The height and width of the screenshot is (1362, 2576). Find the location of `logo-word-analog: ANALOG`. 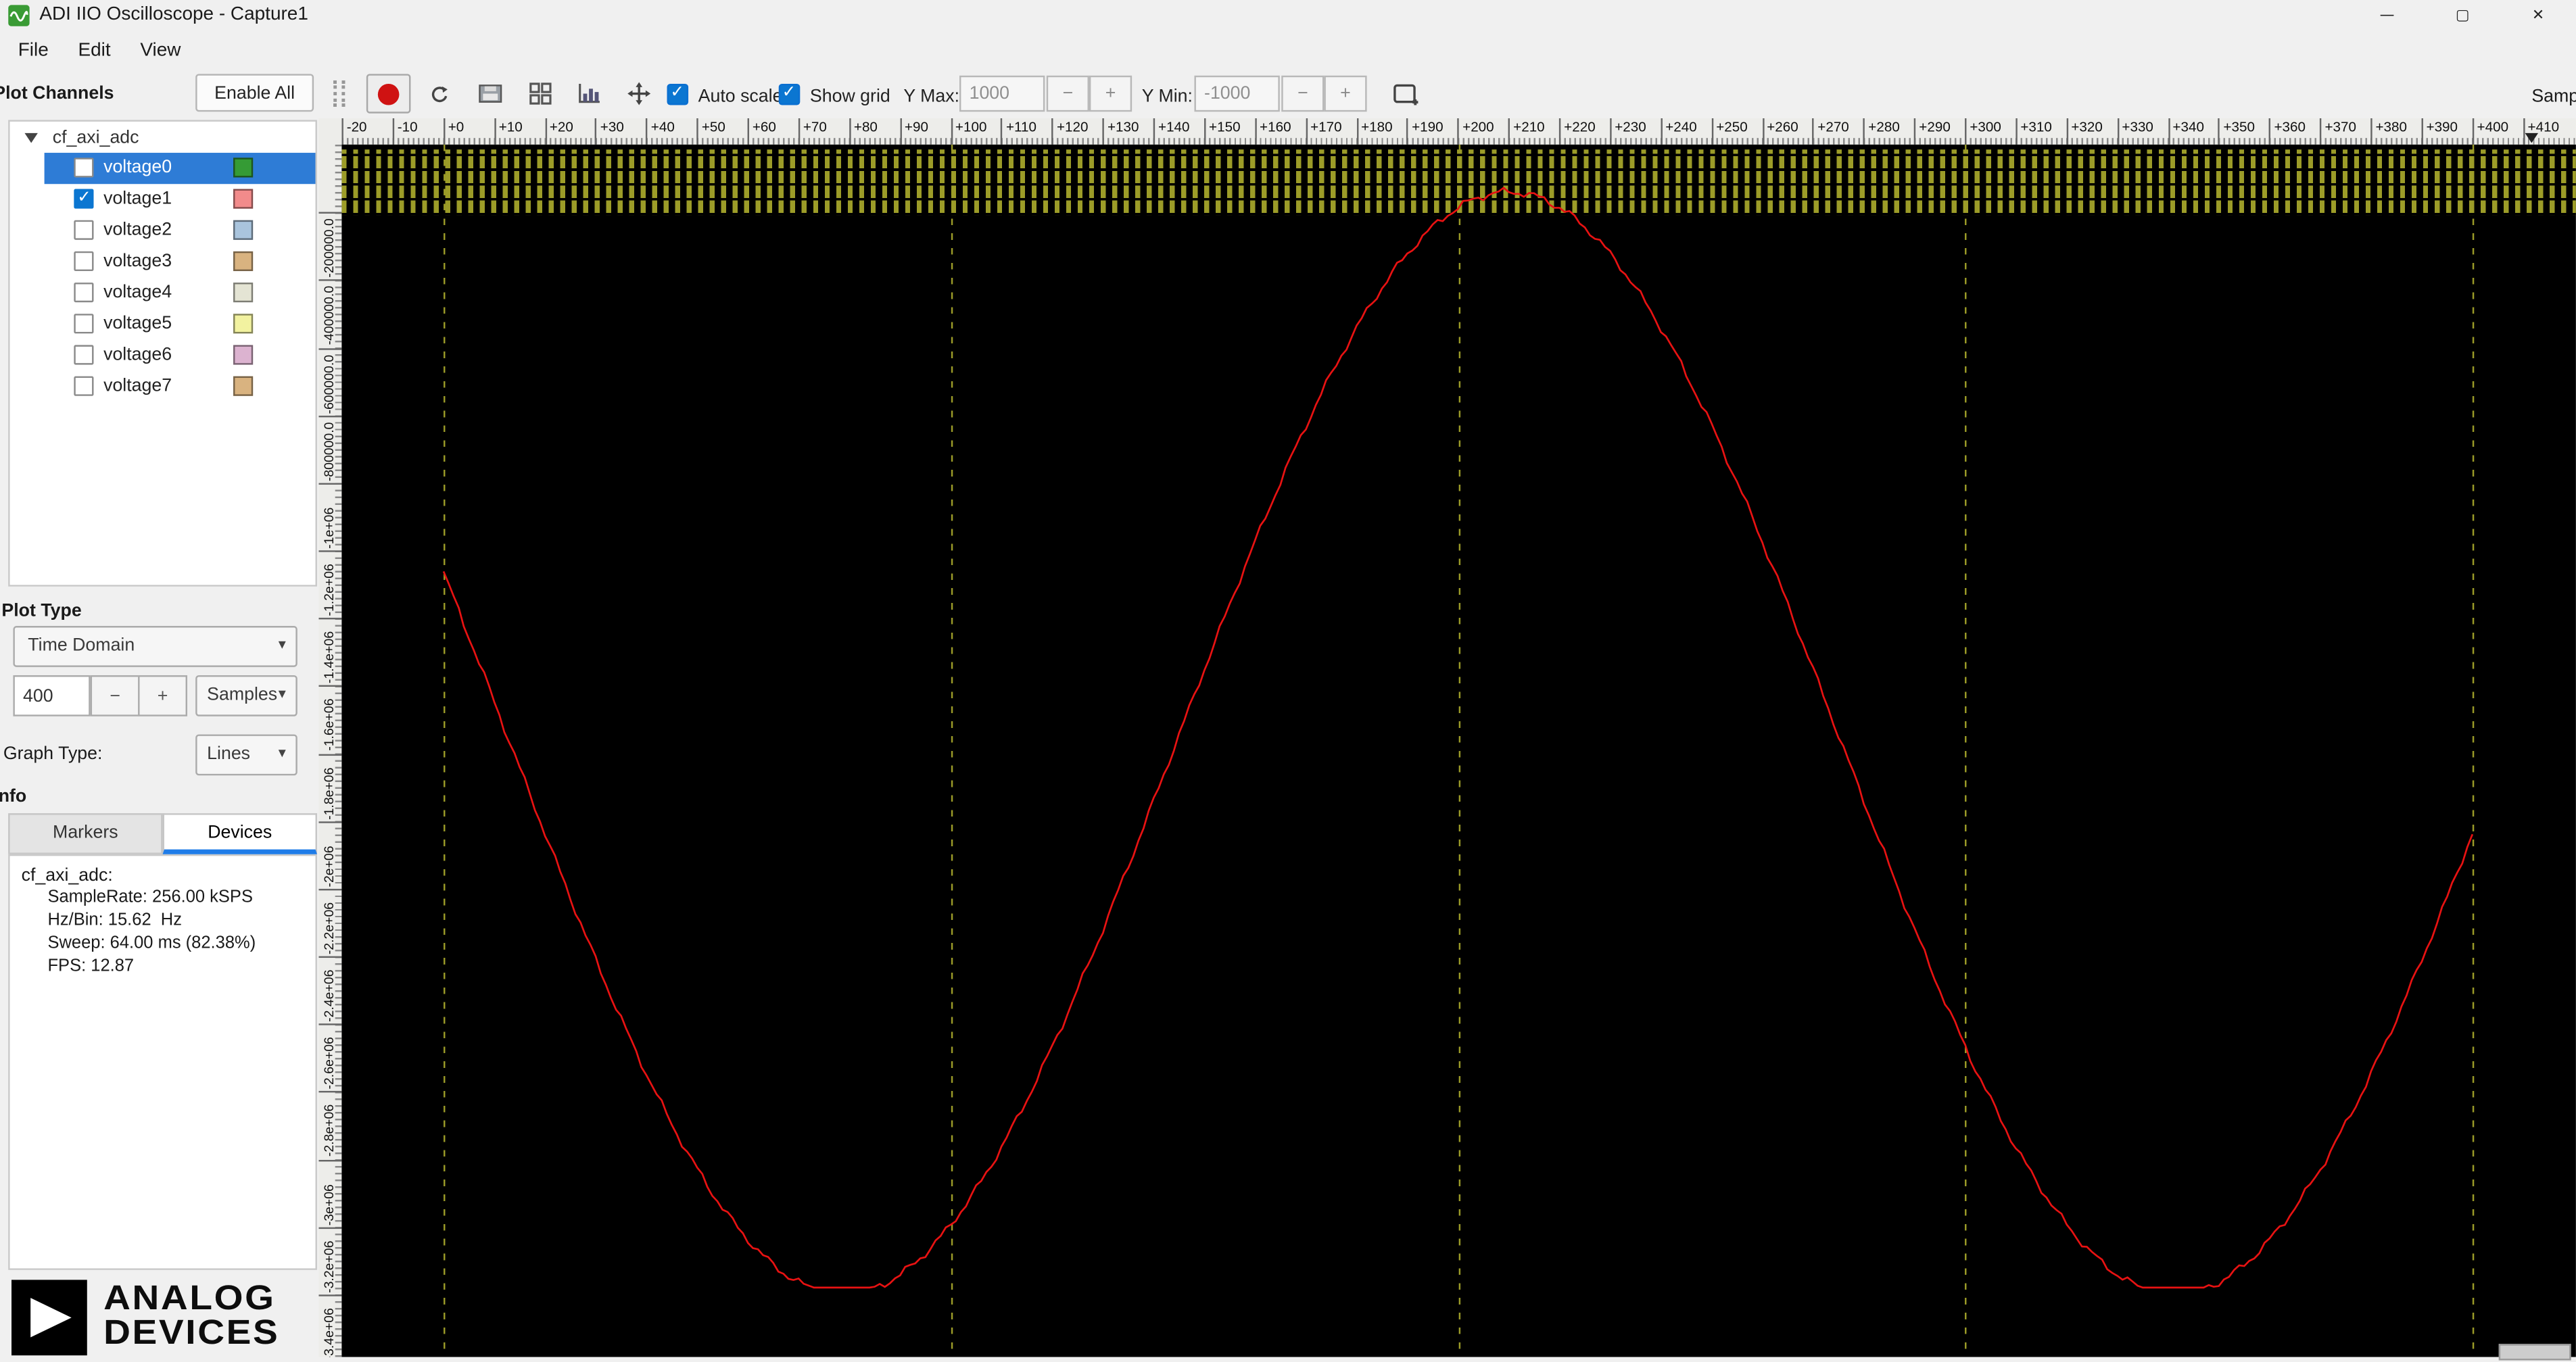

logo-word-analog: ANALOG is located at coordinates (189, 1299).